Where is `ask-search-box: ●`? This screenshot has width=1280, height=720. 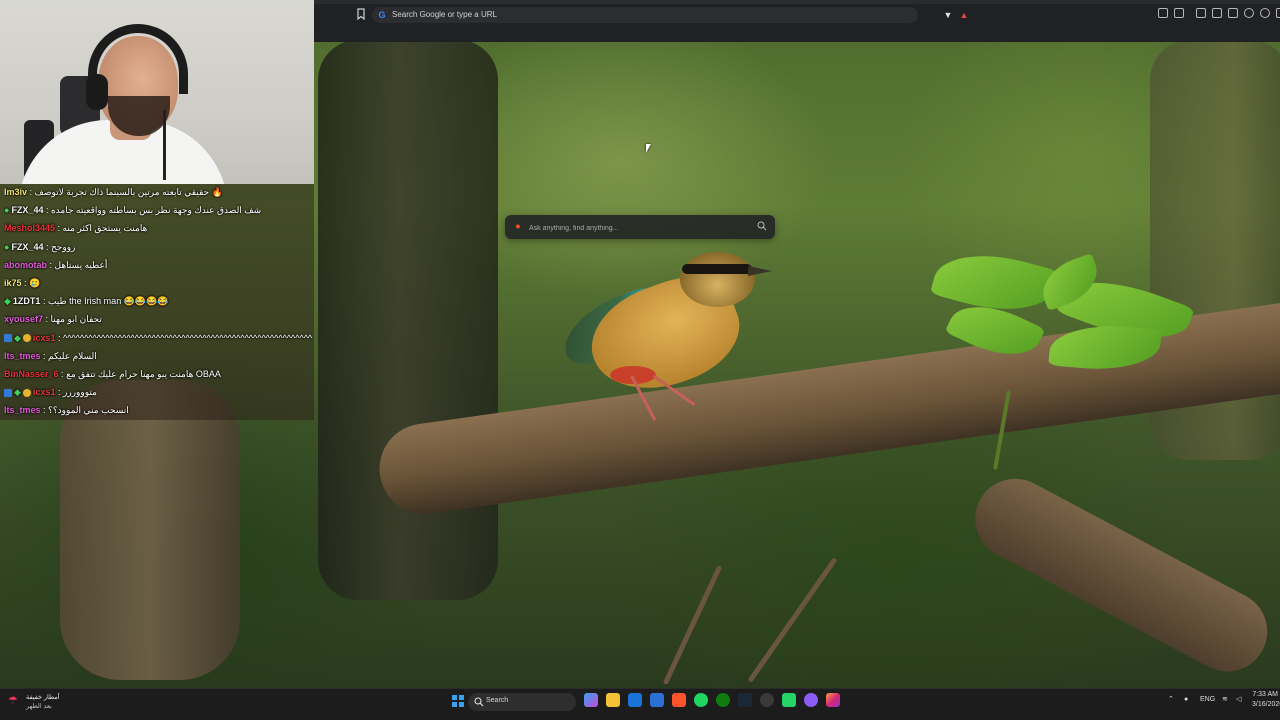
ask-search-box: ● is located at coordinates (640, 227).